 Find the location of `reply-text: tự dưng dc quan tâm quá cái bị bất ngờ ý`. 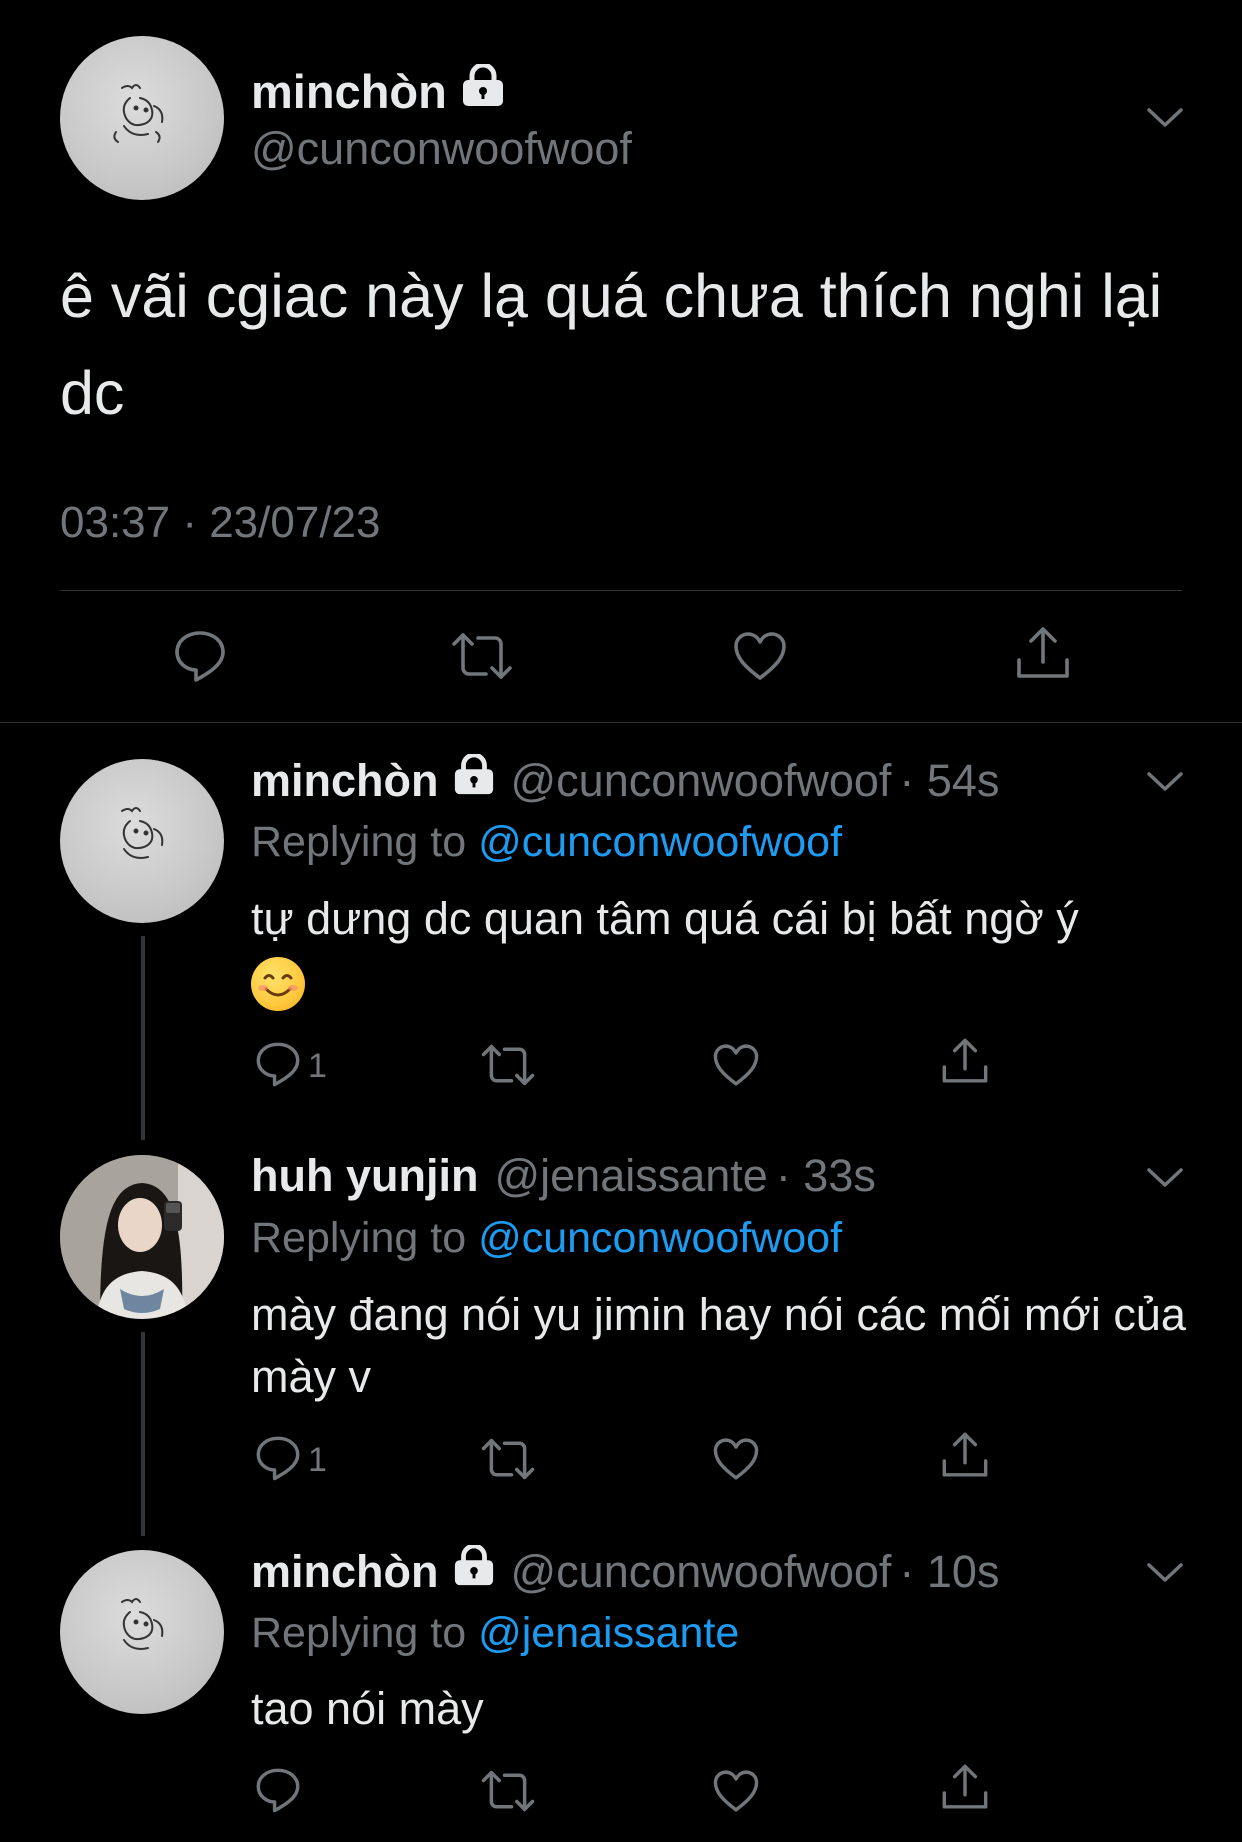

reply-text: tự dưng dc quan tâm quá cái bị bất ngờ ý is located at coordinates (721, 950).